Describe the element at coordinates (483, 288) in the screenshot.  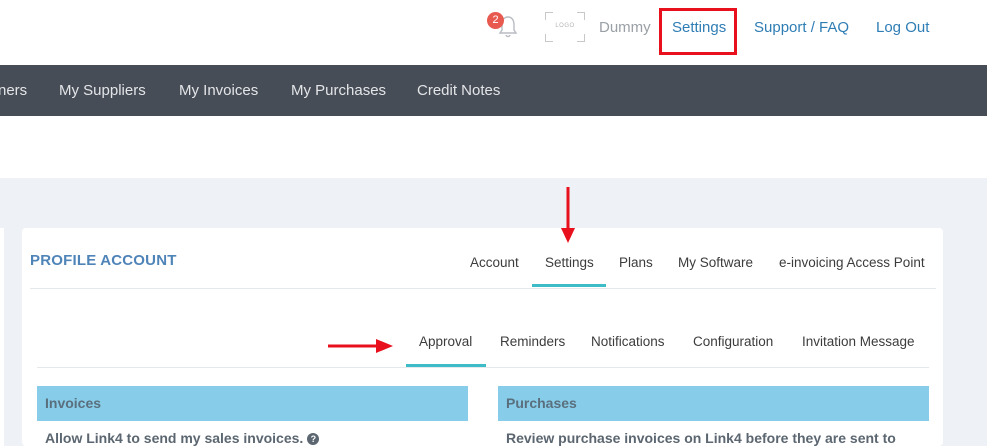
I see `tabs-divider` at that location.